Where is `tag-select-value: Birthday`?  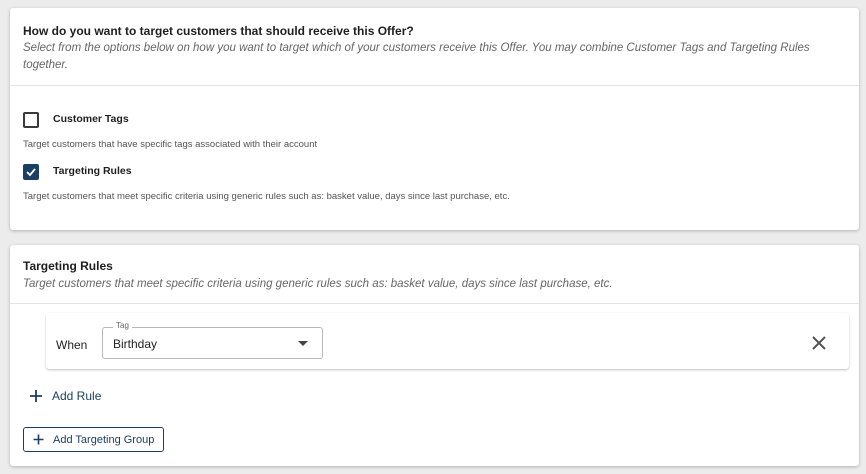 tag-select-value: Birthday is located at coordinates (135, 344).